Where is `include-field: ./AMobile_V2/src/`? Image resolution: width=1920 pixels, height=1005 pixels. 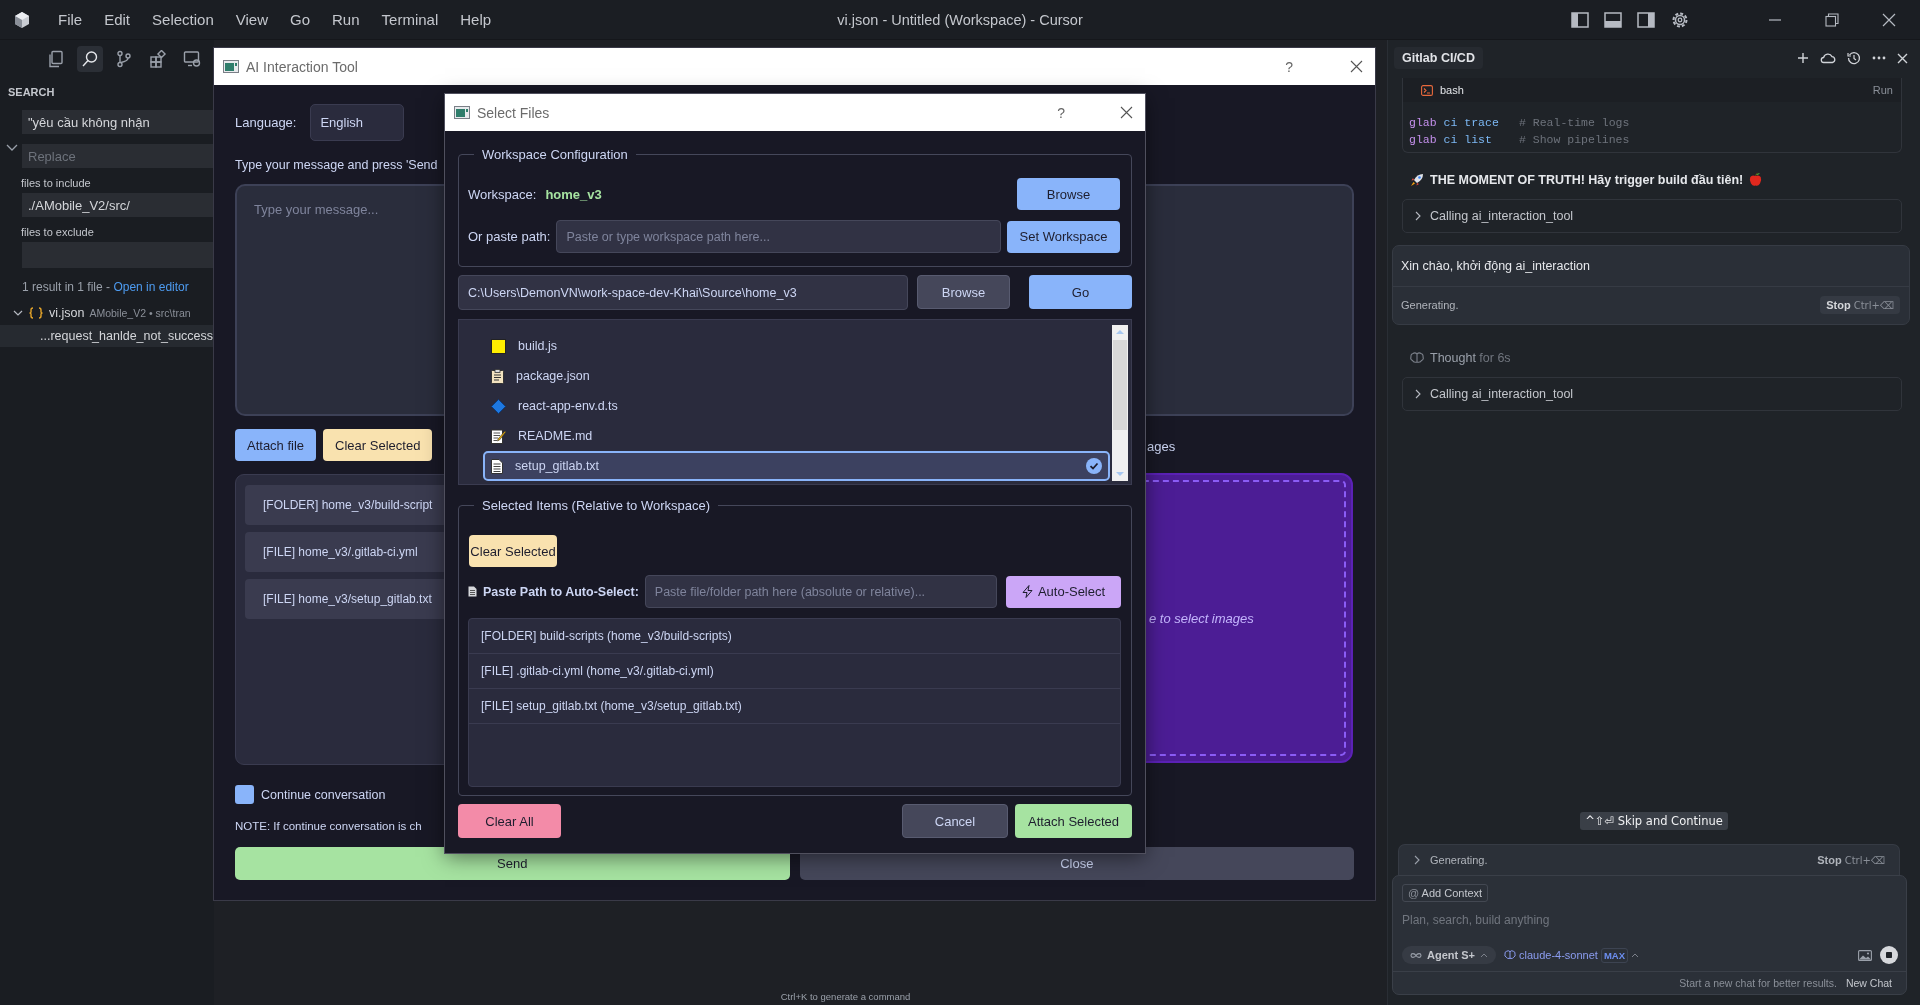 include-field: ./AMobile_V2/src/ is located at coordinates (118, 205).